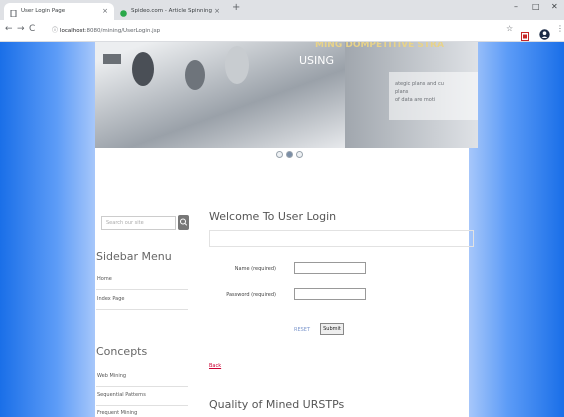 Image resolution: width=564 pixels, height=417 pixels. What do you see at coordinates (536, 6) in the screenshot?
I see `maximize-button: □` at bounding box center [536, 6].